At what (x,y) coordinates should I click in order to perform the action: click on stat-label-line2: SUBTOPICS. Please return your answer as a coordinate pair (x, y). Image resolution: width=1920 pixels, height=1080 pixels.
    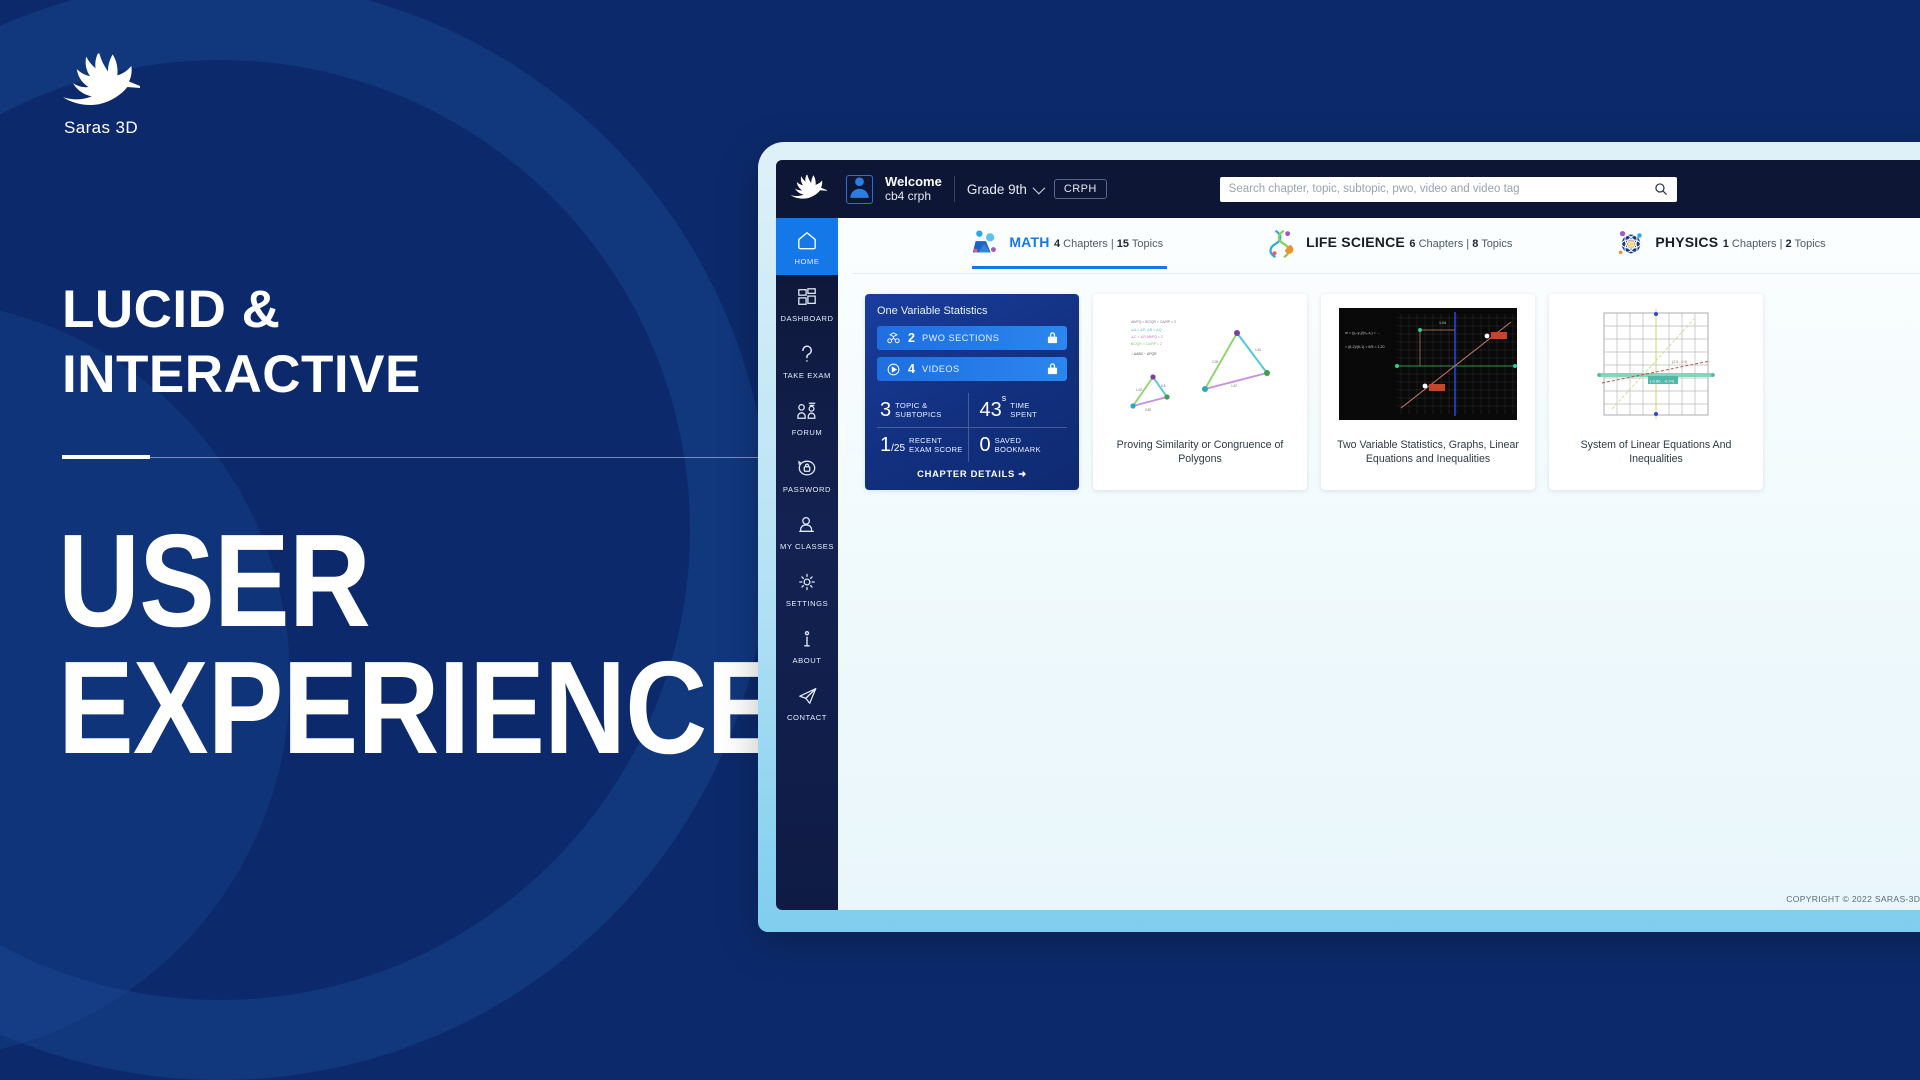
    Looking at the image, I should click on (918, 414).